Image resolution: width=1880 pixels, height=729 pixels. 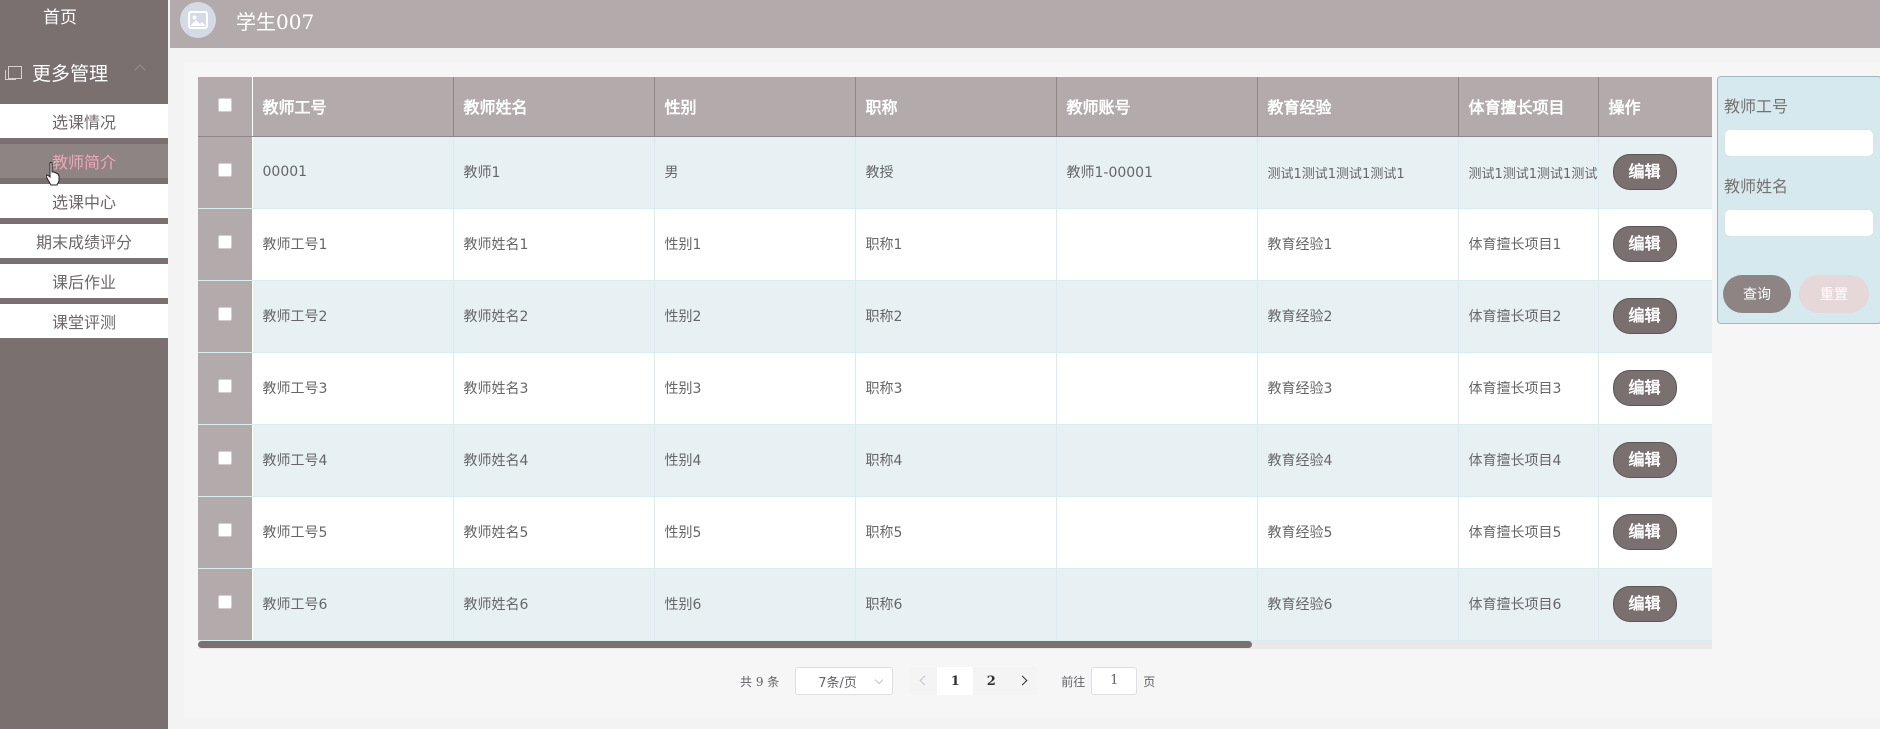 I want to click on cell-teacher-id: 教师工号4, so click(x=353, y=460).